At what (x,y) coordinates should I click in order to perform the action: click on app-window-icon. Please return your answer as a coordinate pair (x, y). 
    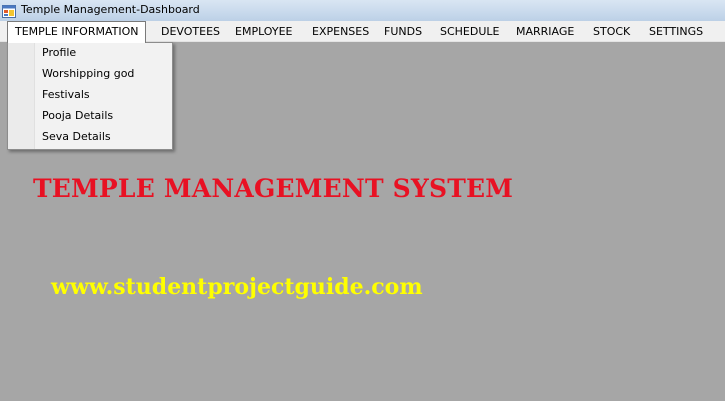
    Looking at the image, I should click on (9, 10).